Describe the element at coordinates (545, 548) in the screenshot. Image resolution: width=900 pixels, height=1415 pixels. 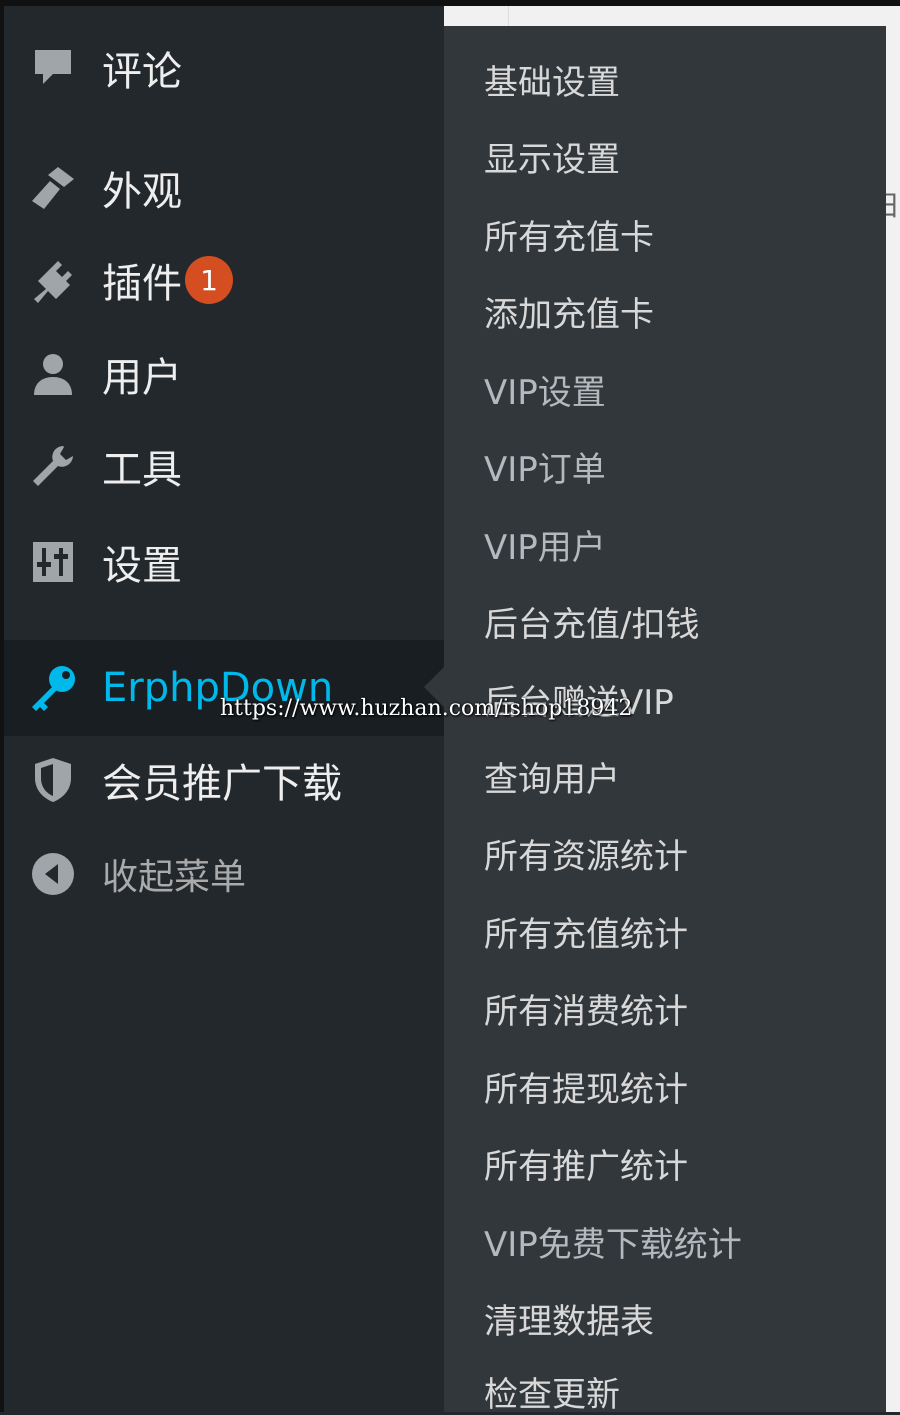
I see `submenu-item: VIP用户` at that location.